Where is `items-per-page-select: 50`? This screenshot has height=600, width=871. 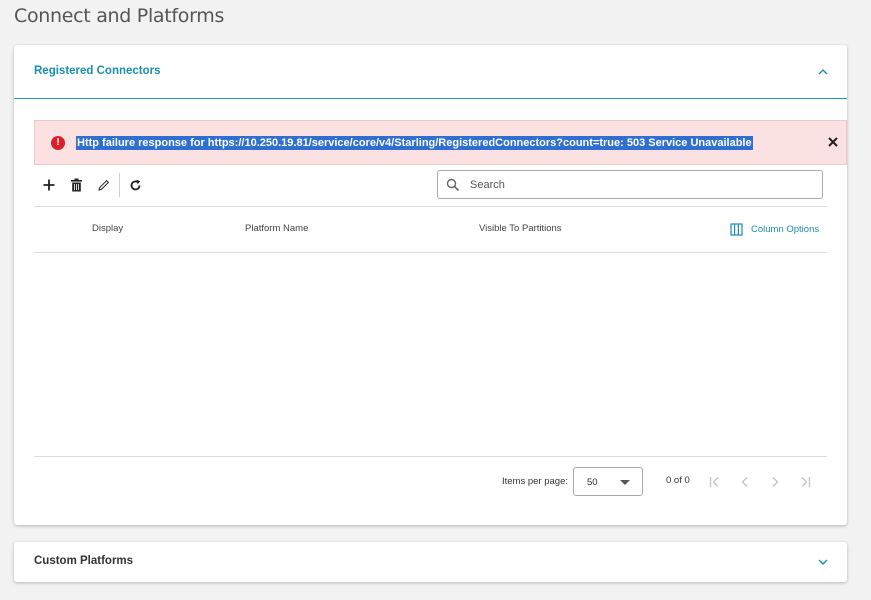 items-per-page-select: 50 is located at coordinates (608, 481).